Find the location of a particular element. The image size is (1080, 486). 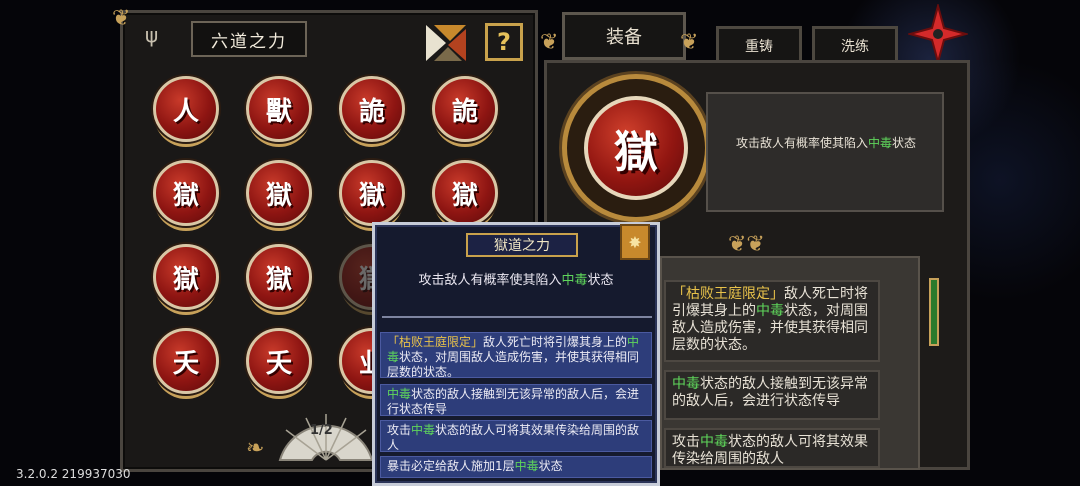

corner-ornament-icon: ❦ is located at coordinates (121, 18).